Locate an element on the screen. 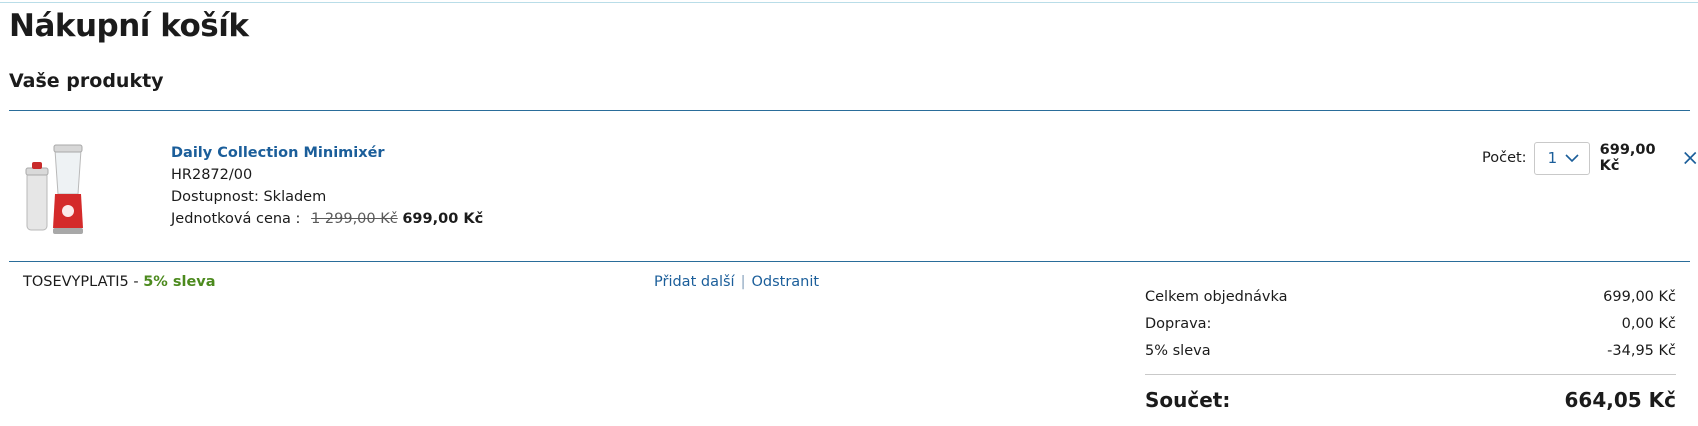  coupon-code: TOSEVYPLATI5 is located at coordinates (76, 282).